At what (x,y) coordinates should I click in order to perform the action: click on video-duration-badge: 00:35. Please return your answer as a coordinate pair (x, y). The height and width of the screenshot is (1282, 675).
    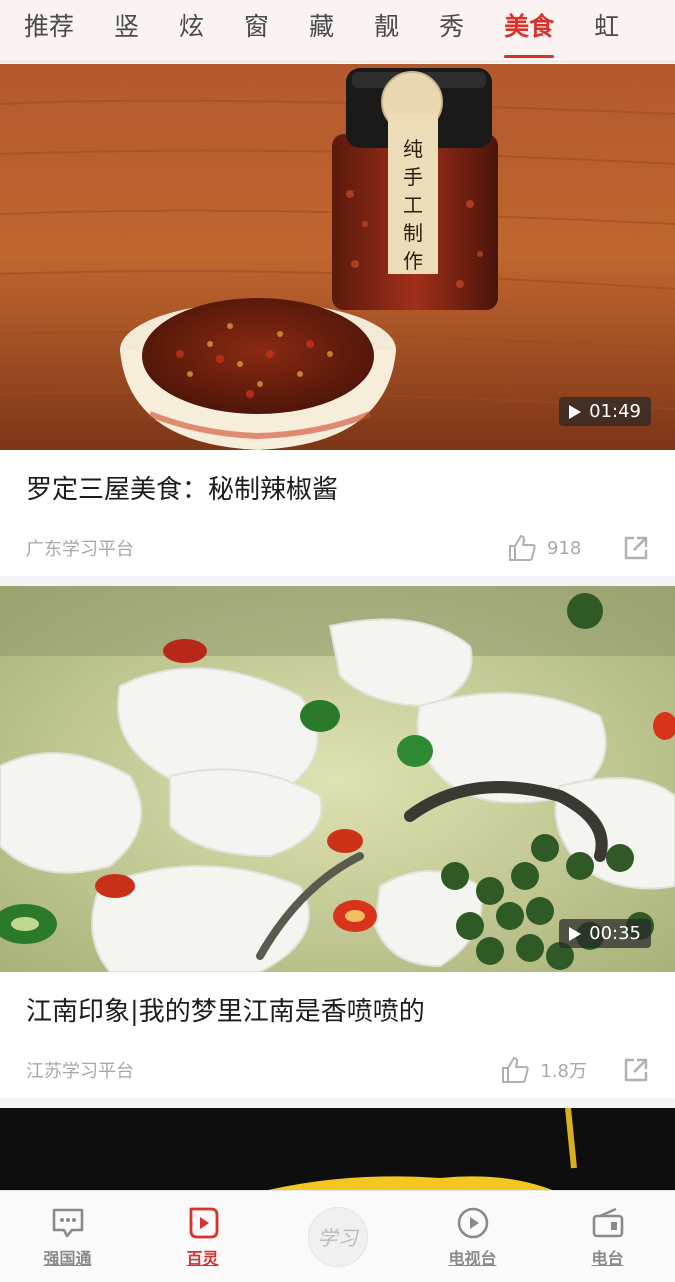
    Looking at the image, I should click on (605, 933).